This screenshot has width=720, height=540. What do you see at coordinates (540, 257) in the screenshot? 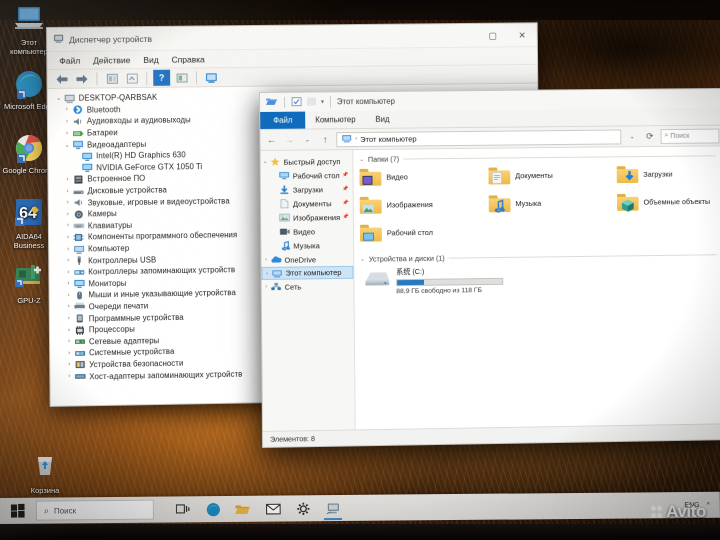
I see `drives-group-header: ⌄ Устройства и диски (1)` at bounding box center [540, 257].